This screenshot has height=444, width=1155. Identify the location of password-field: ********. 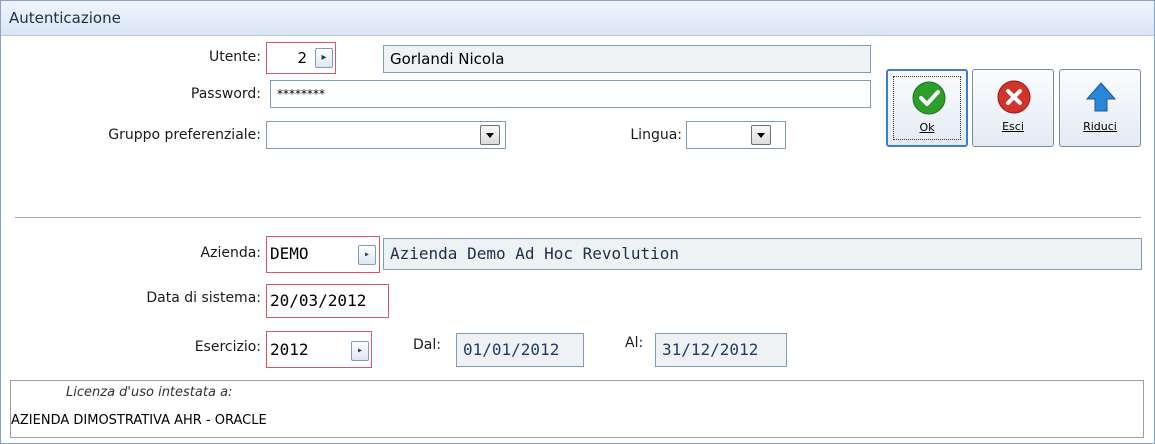
(570, 94).